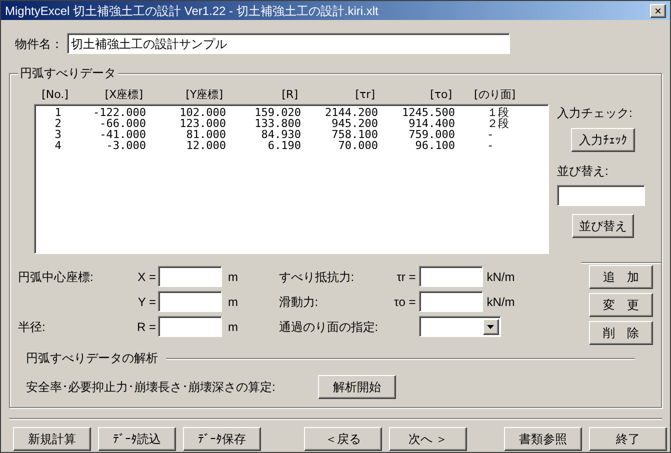  I want to click on list-edit-button: 削 除, so click(621, 333).